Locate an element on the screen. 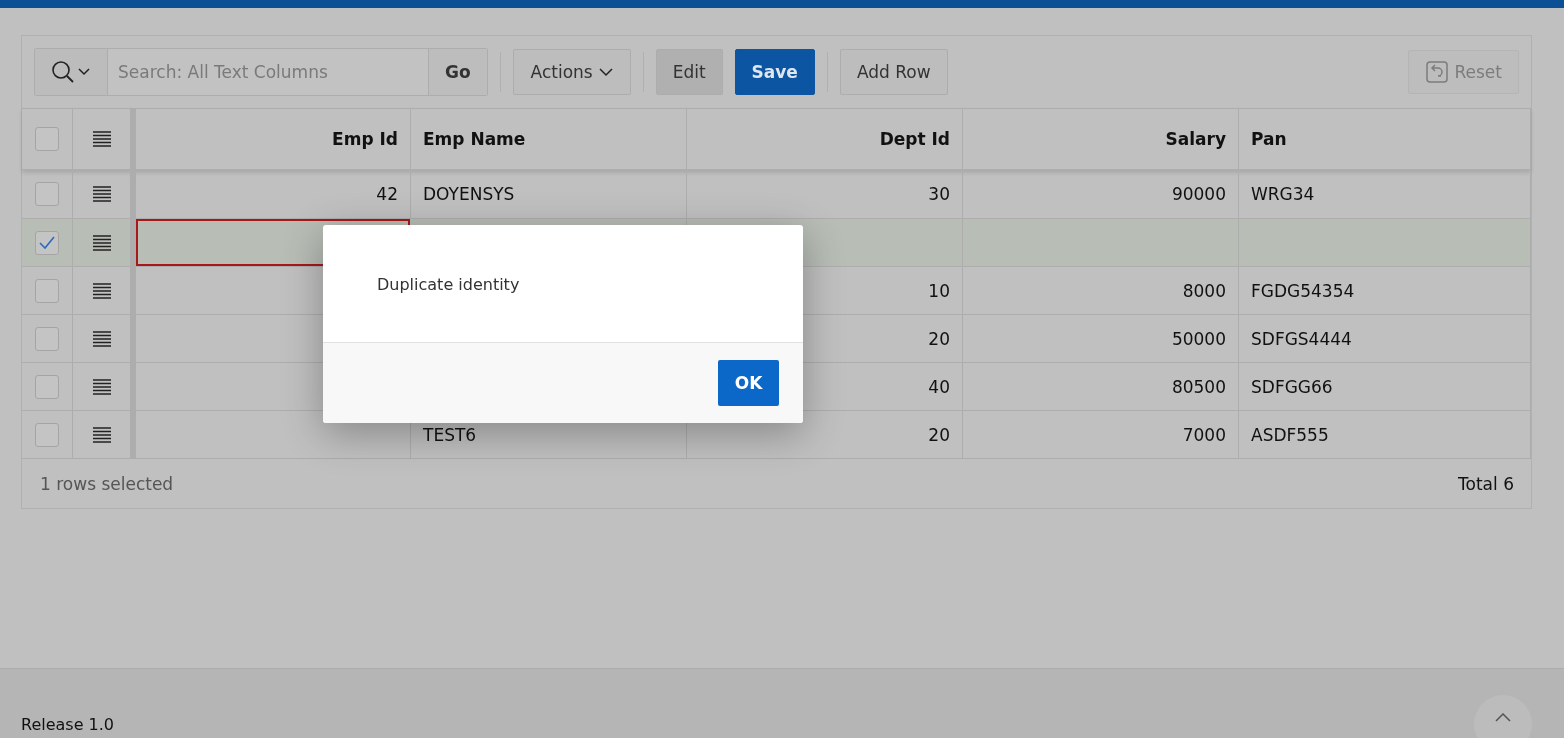  table-cell: 7000 is located at coordinates (1101, 434).